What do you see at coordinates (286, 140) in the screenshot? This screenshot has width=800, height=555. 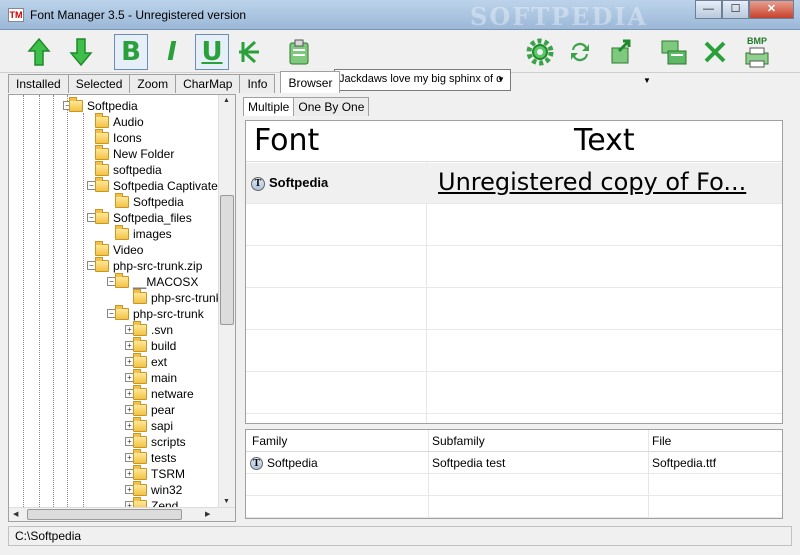 I see `header-font: Font` at bounding box center [286, 140].